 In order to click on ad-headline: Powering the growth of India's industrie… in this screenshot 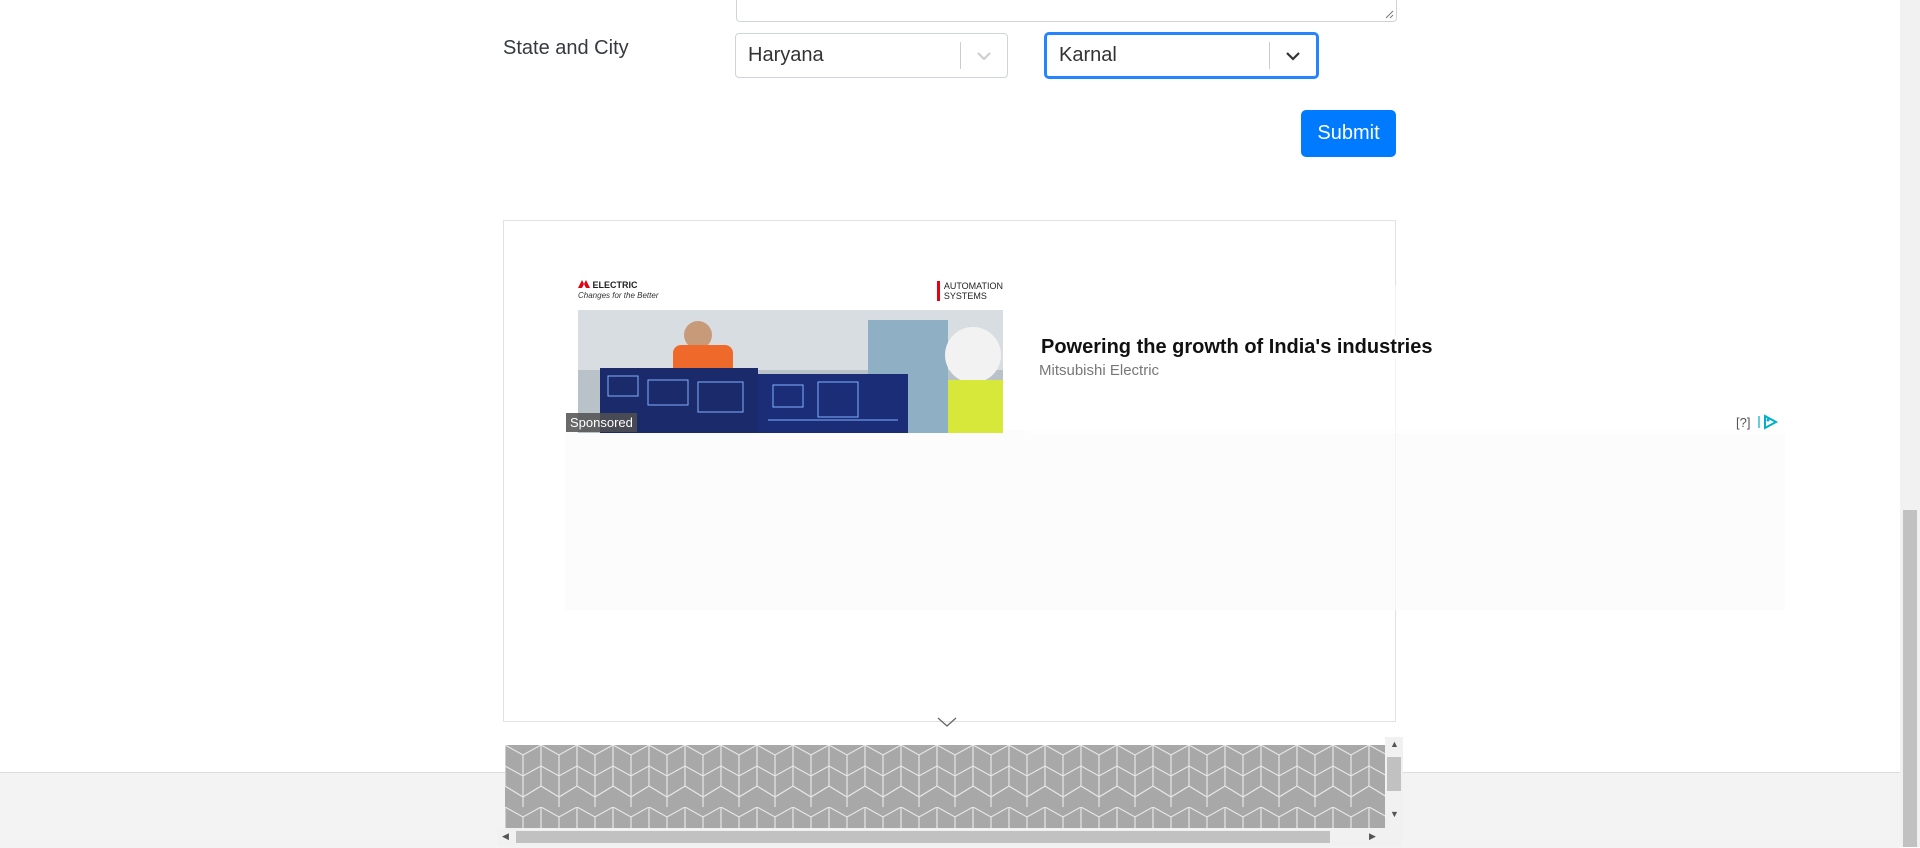, I will do `click(1237, 347)`.